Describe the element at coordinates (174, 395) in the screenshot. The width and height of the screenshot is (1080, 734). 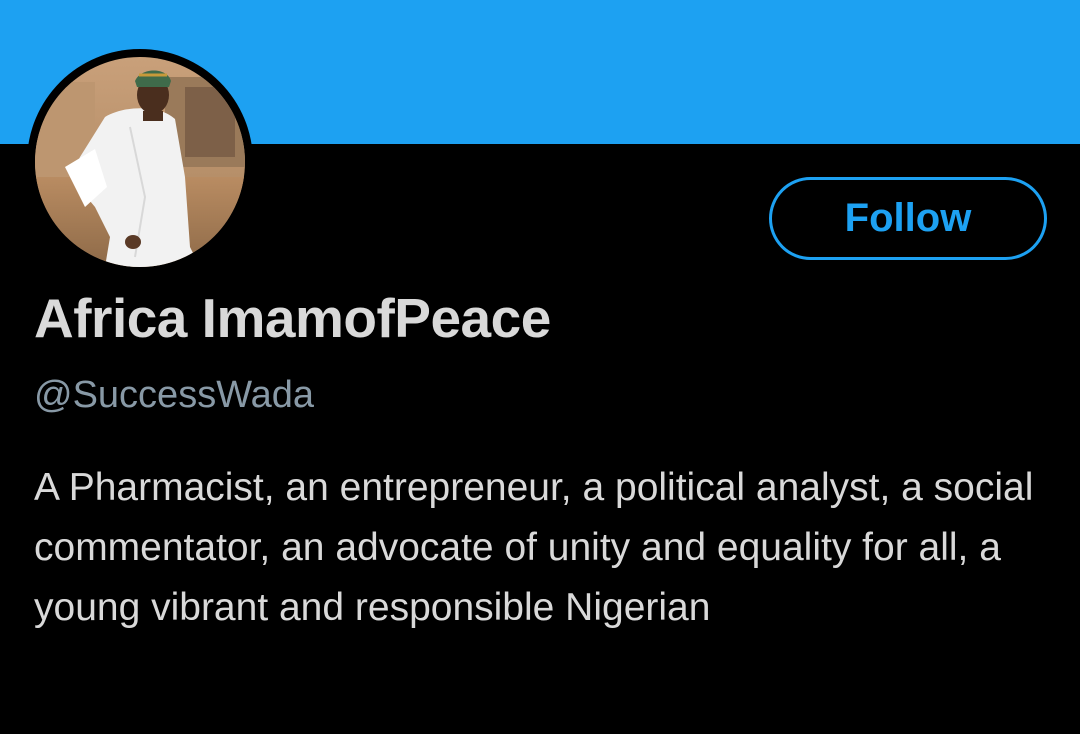
I see `profile-handle: @SuccessWada` at that location.